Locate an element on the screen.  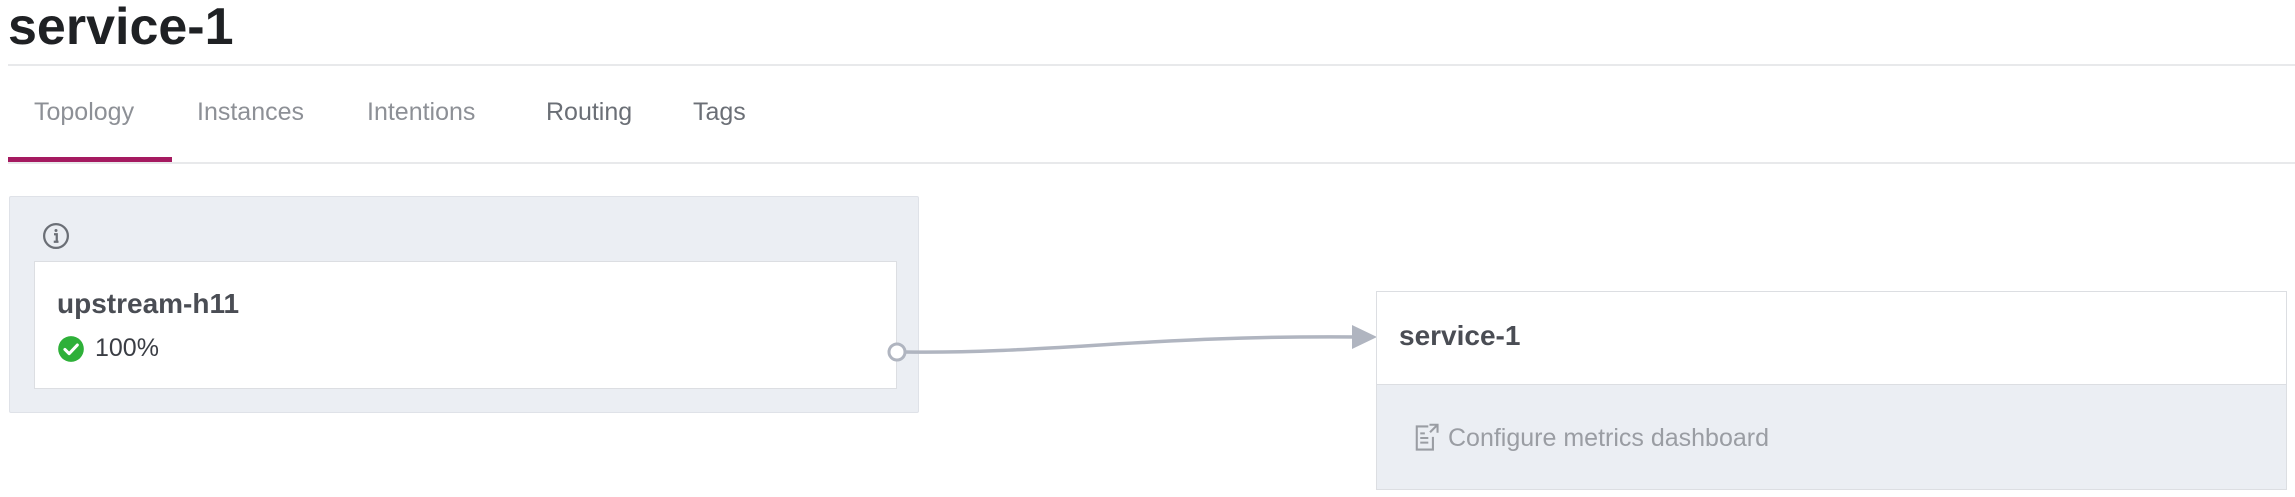
tab-tags: Tags is located at coordinates (719, 114).